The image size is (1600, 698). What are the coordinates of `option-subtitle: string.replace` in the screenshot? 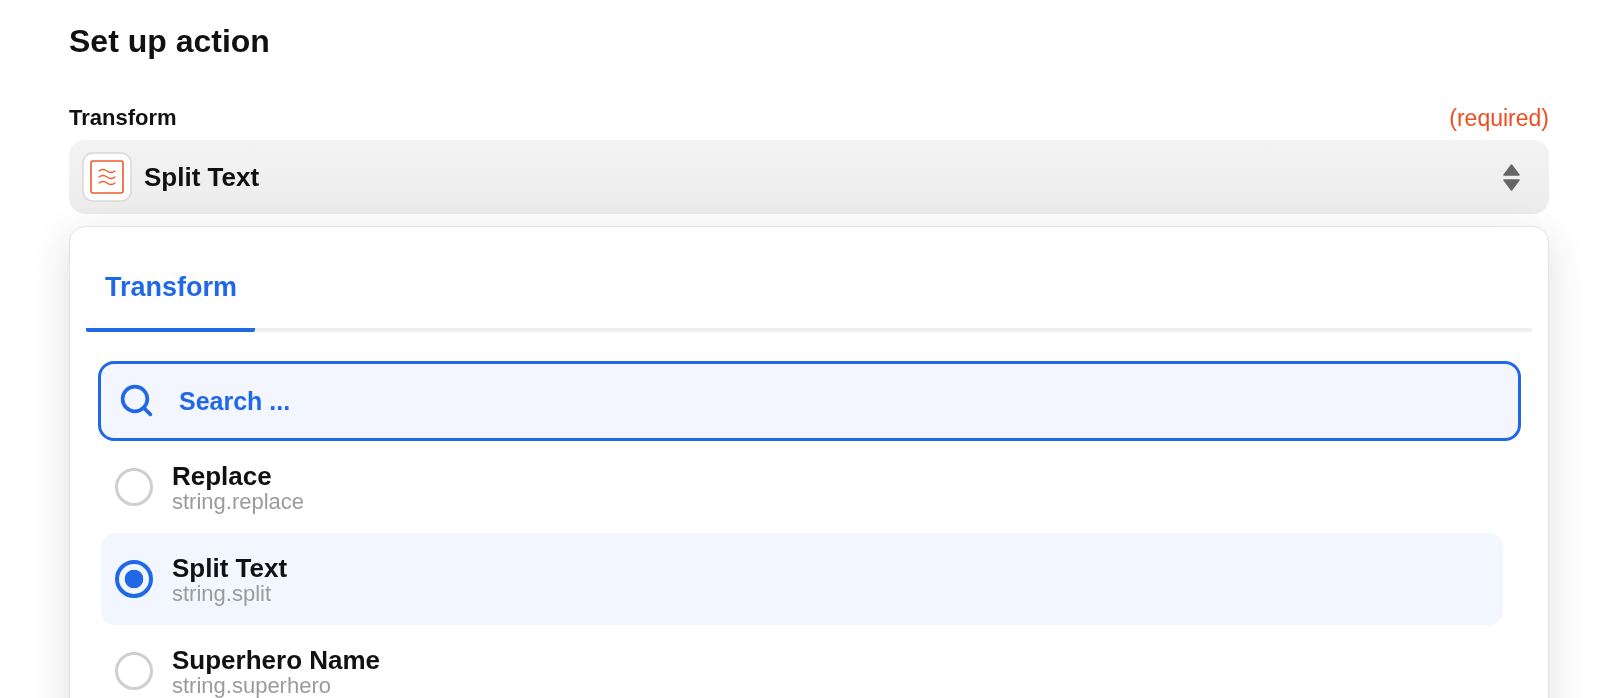 It's located at (238, 501).